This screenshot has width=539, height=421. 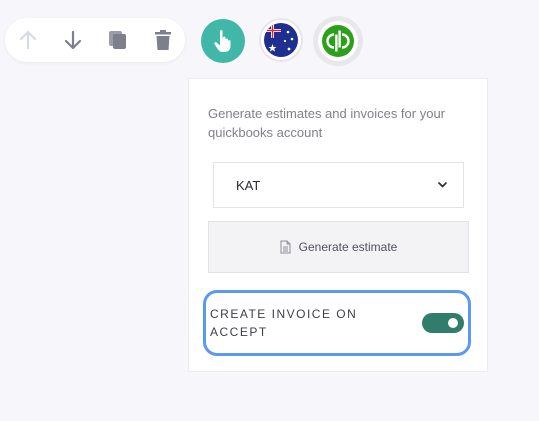 I want to click on delete-button, so click(x=163, y=40).